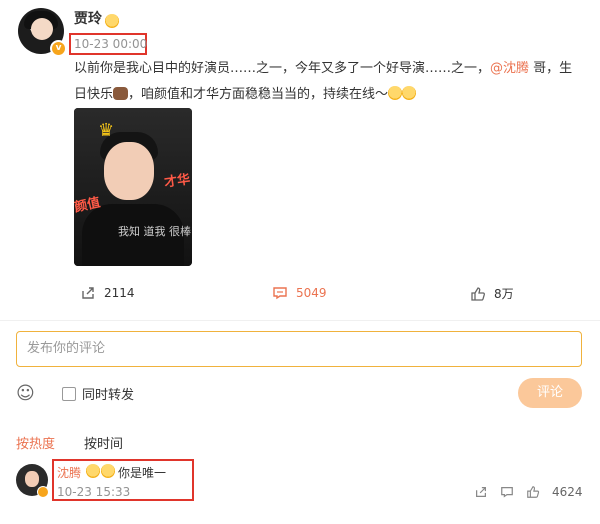 This screenshot has width=600, height=524. What do you see at coordinates (108, 395) in the screenshot?
I see `also-repost-label: 同时转发` at bounding box center [108, 395].